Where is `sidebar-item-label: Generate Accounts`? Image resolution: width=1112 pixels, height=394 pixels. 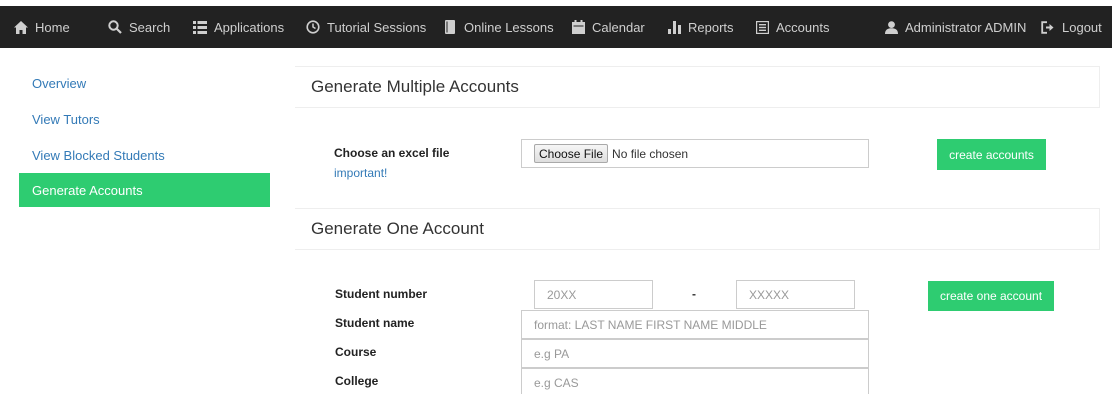
sidebar-item-label: Generate Accounts is located at coordinates (87, 190).